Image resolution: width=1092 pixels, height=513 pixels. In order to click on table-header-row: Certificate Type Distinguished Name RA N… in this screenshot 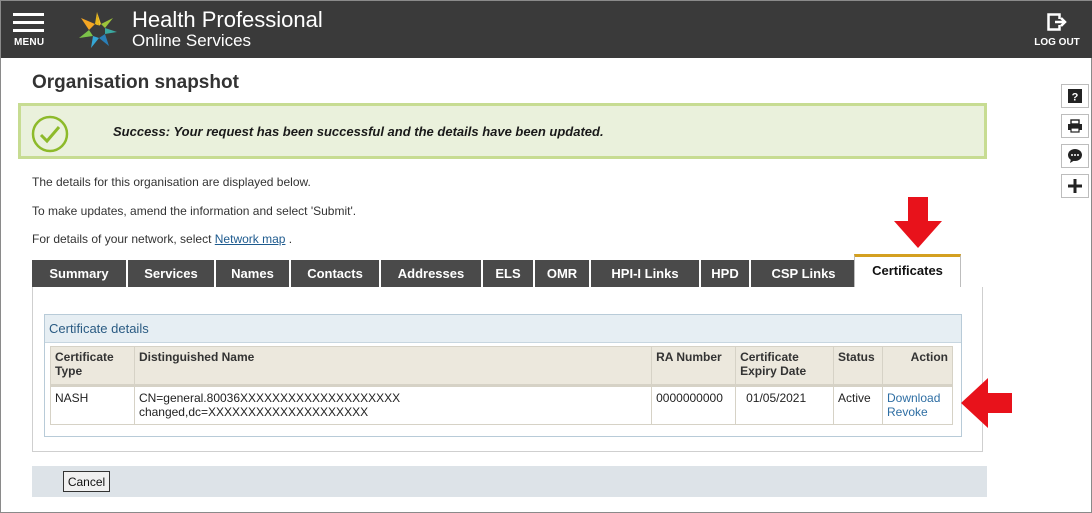, I will do `click(501, 366)`.